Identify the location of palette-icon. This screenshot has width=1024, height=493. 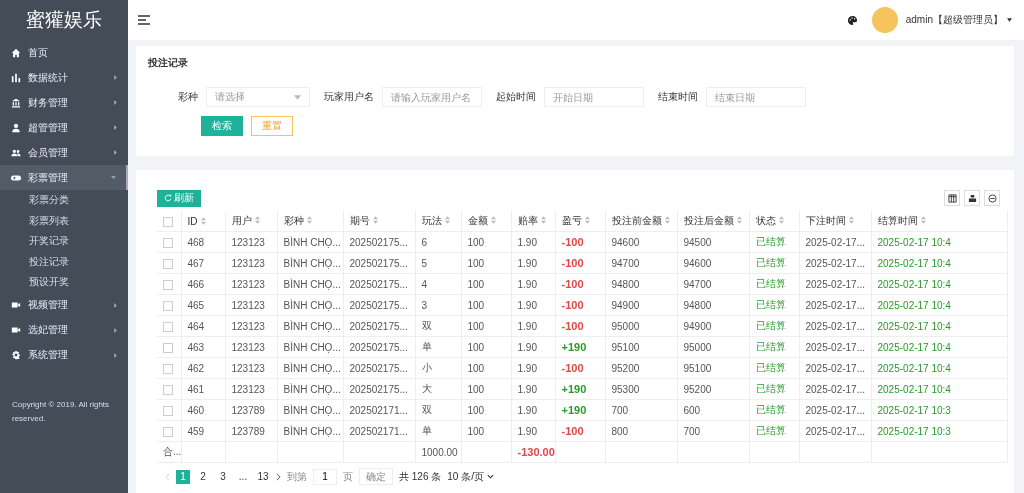
(852, 20).